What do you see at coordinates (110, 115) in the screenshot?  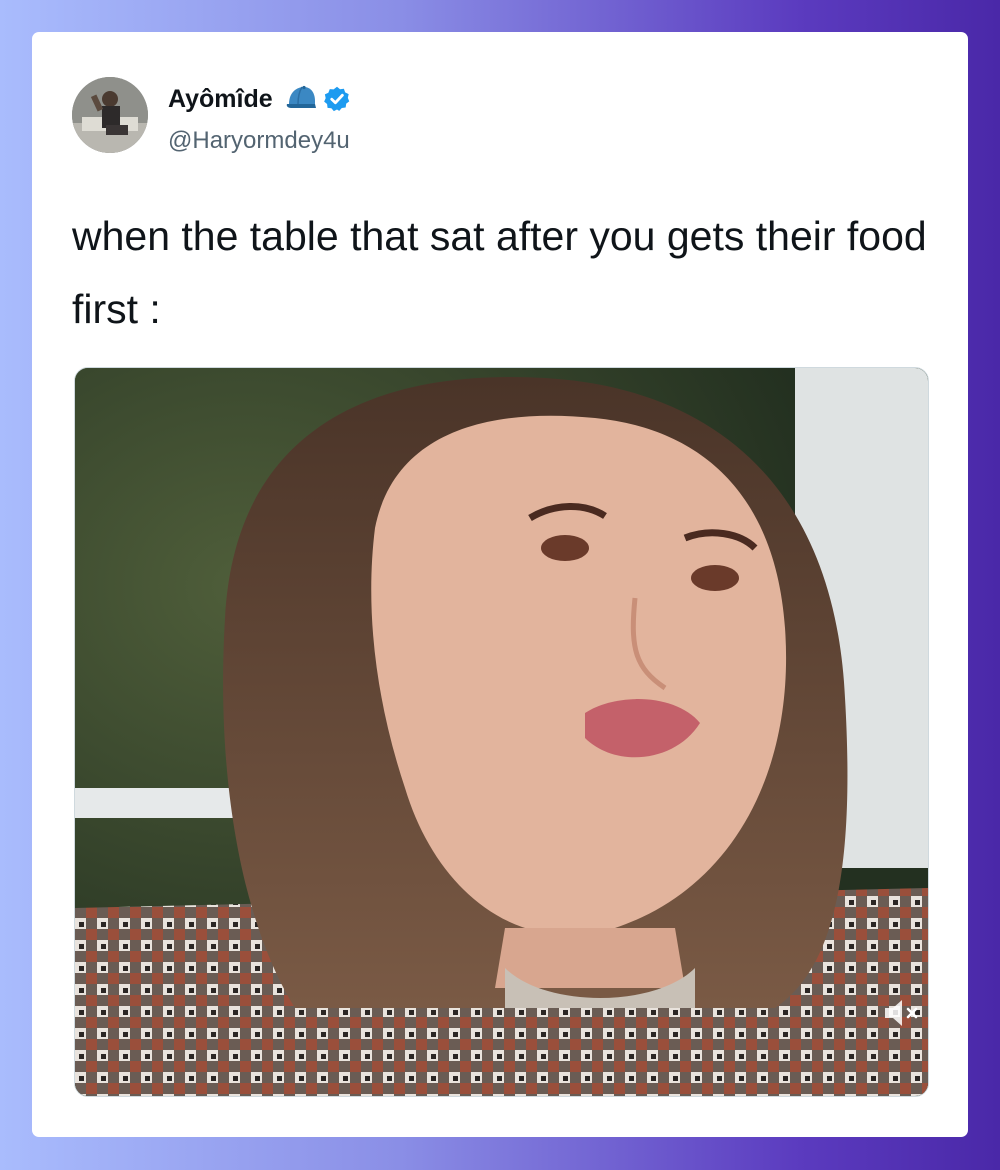 I see `avatar` at bounding box center [110, 115].